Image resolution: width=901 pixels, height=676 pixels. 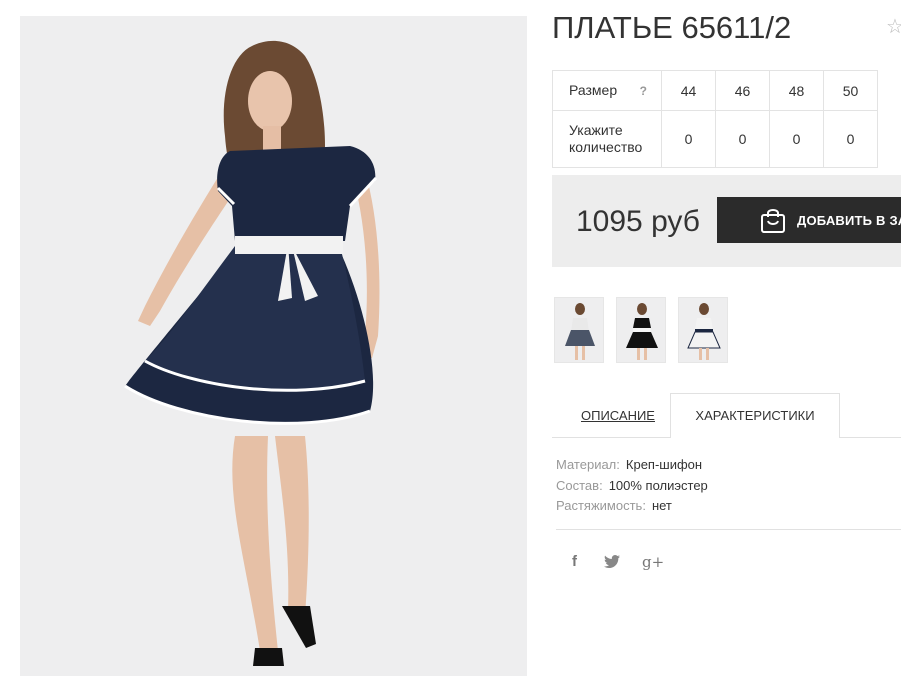 What do you see at coordinates (849, 220) in the screenshot?
I see `add-to-cart-label: ДОБАВИТЬ В ЗАК` at bounding box center [849, 220].